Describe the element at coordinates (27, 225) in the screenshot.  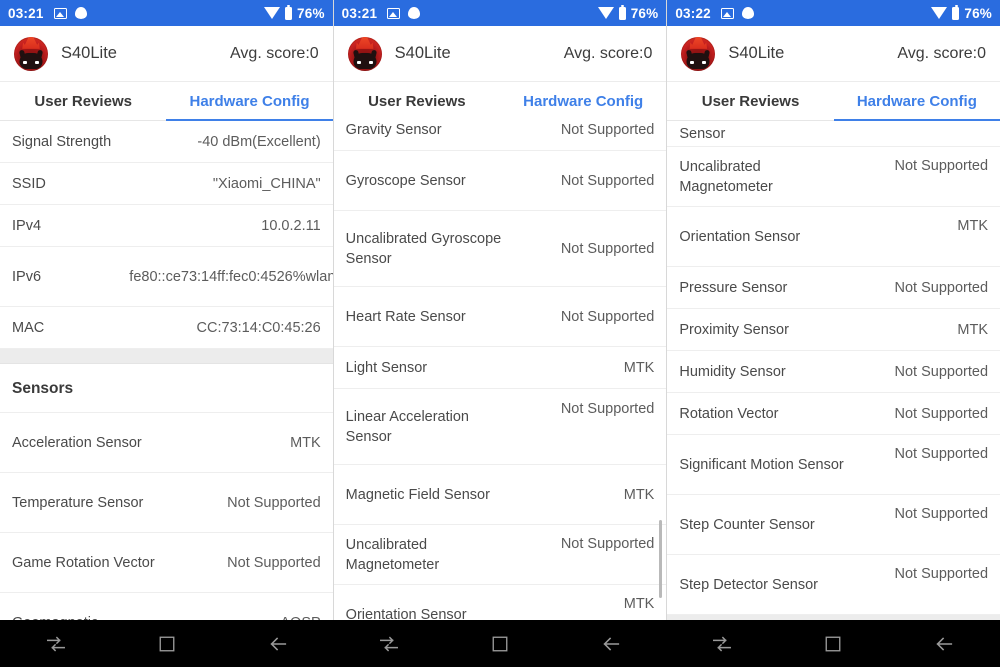
I see `row-key: IPv4` at that location.